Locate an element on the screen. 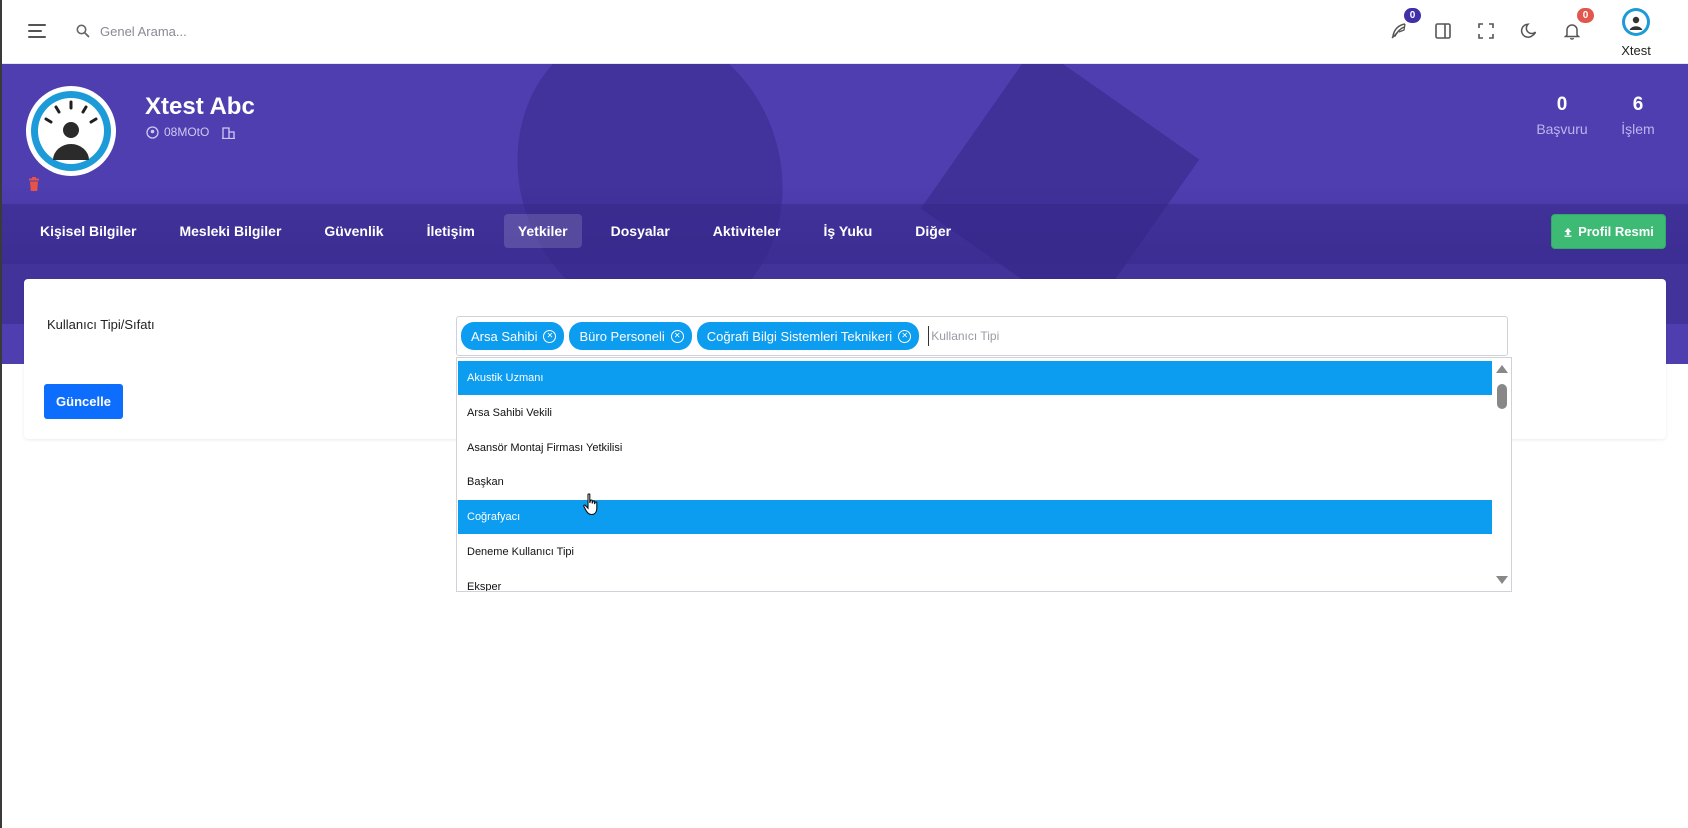 The height and width of the screenshot is (828, 1688). option-label: Arsa Sahibi Vekili is located at coordinates (509, 413).